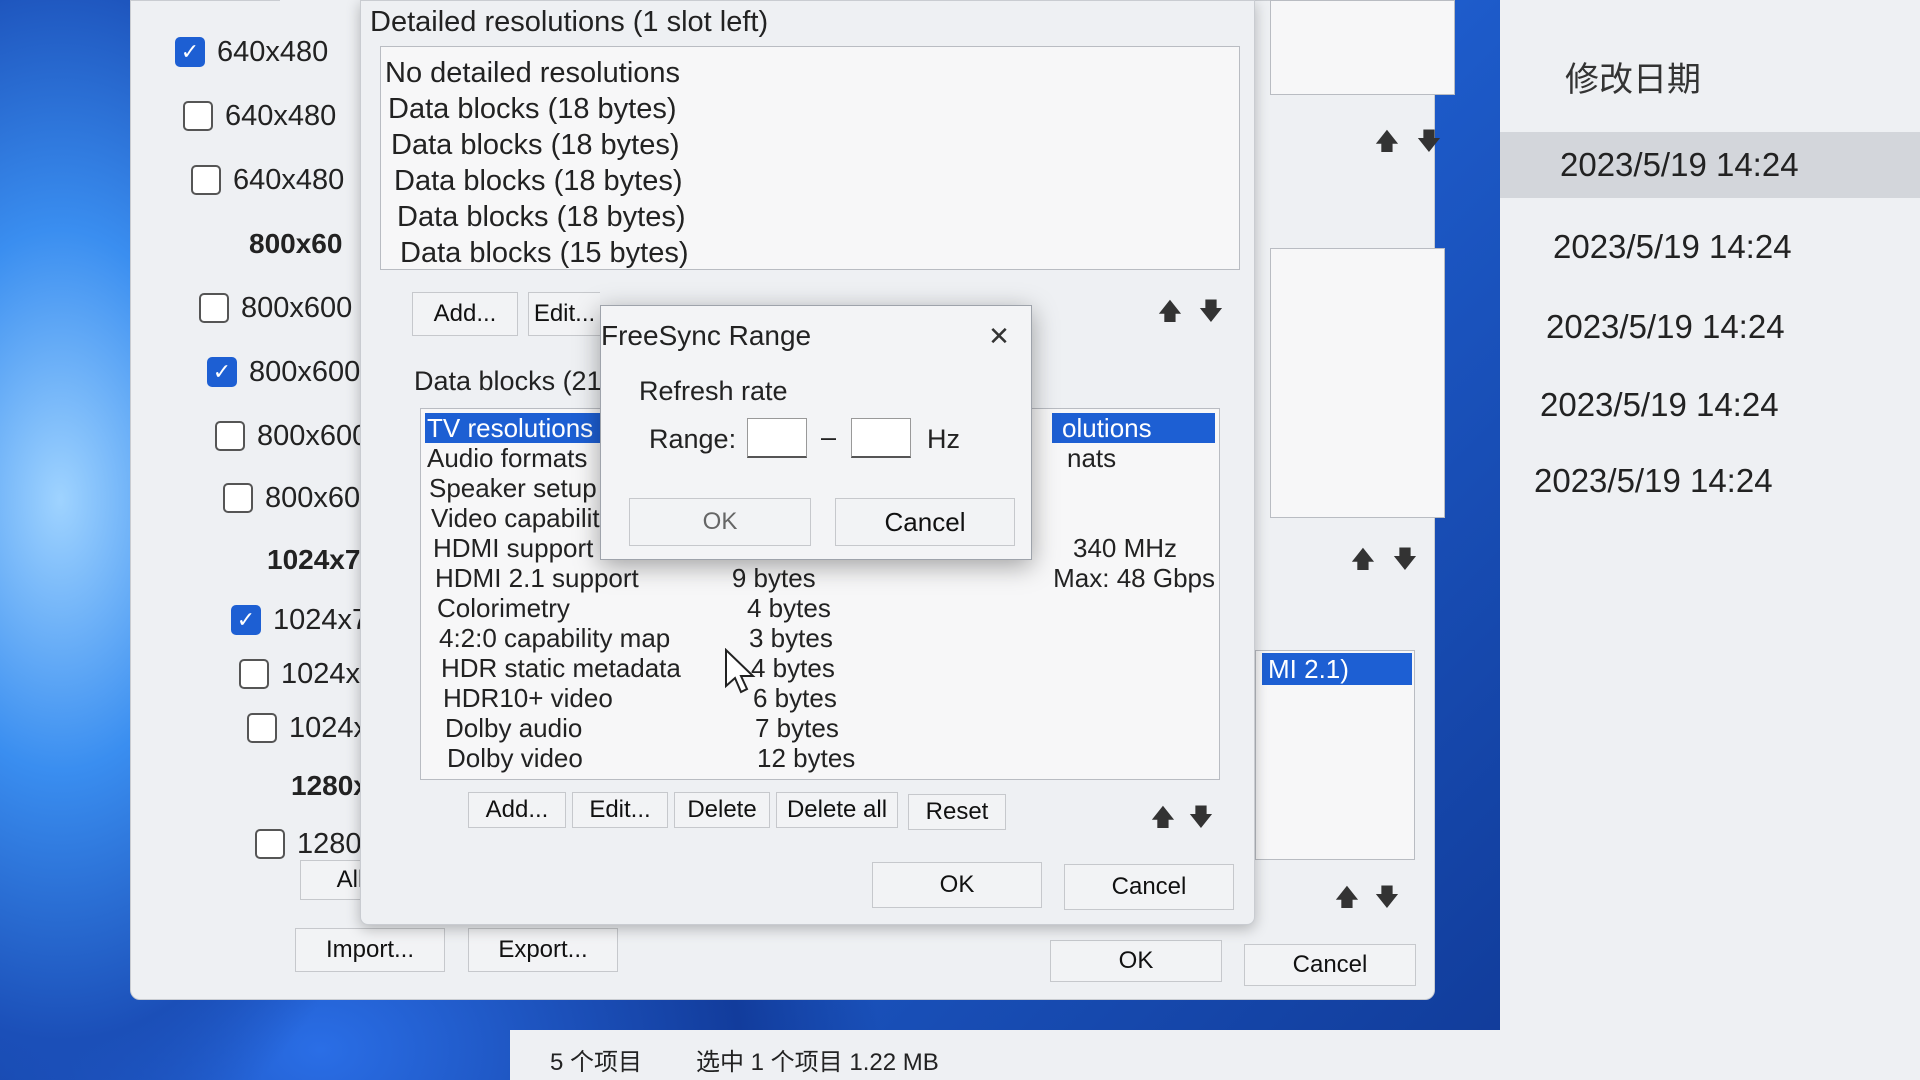 This screenshot has height=1080, width=1920. What do you see at coordinates (503, 608) in the screenshot?
I see `data-block-name: Colorimetry` at bounding box center [503, 608].